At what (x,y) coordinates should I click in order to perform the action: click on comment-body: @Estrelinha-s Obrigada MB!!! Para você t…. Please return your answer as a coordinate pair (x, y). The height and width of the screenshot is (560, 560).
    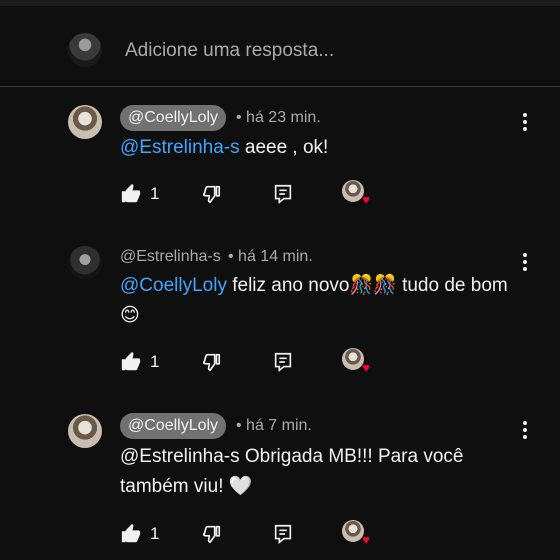
    Looking at the image, I should click on (292, 471).